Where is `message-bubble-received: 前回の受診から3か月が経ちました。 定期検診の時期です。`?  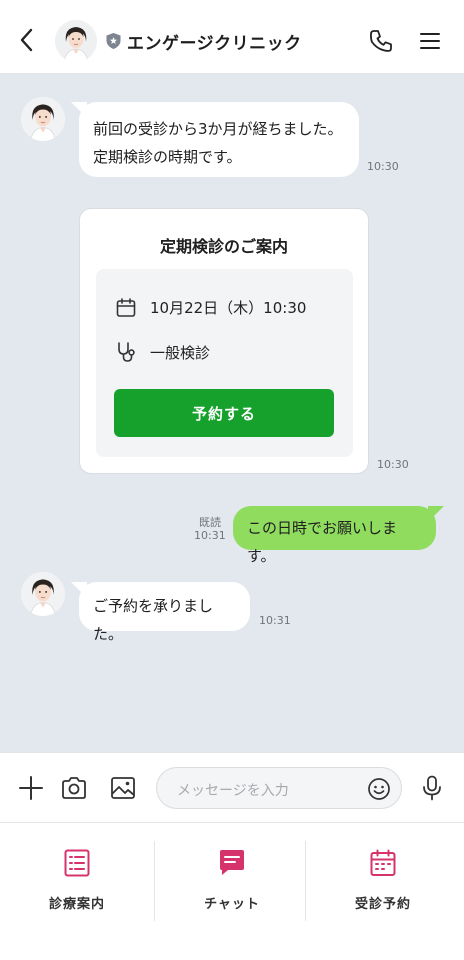
message-bubble-received: 前回の受診から3か月が経ちました。 定期検診の時期です。 is located at coordinates (219, 139).